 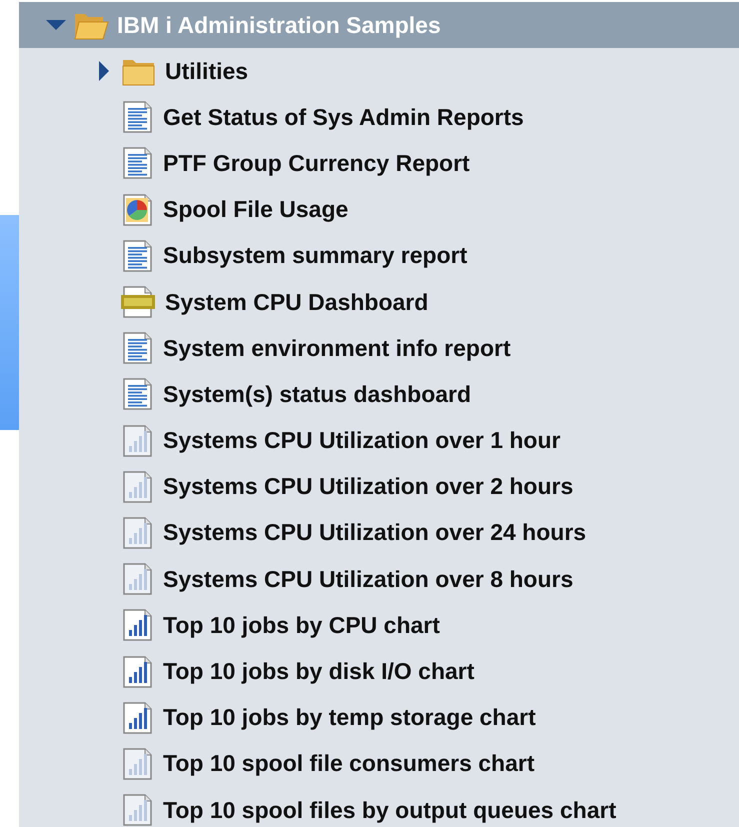 I want to click on tree-item: Subsystem summary report, so click(x=379, y=255).